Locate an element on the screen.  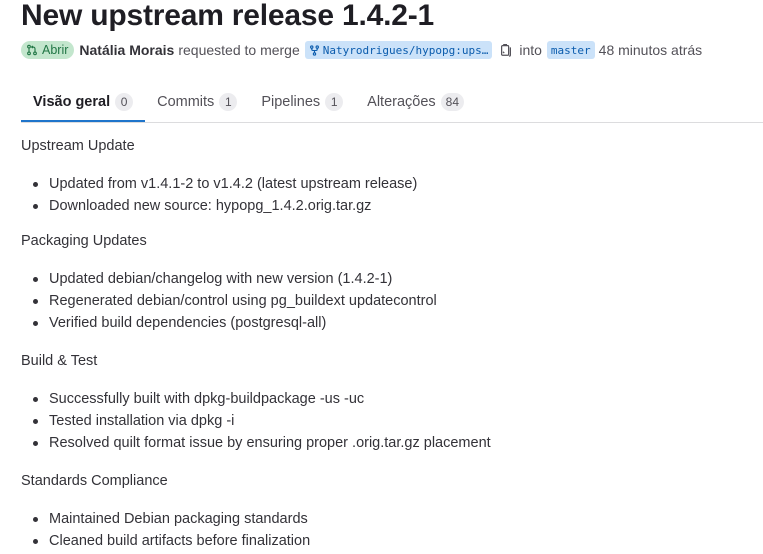
list-item: Maintained Debian packaging standards is located at coordinates (386, 519).